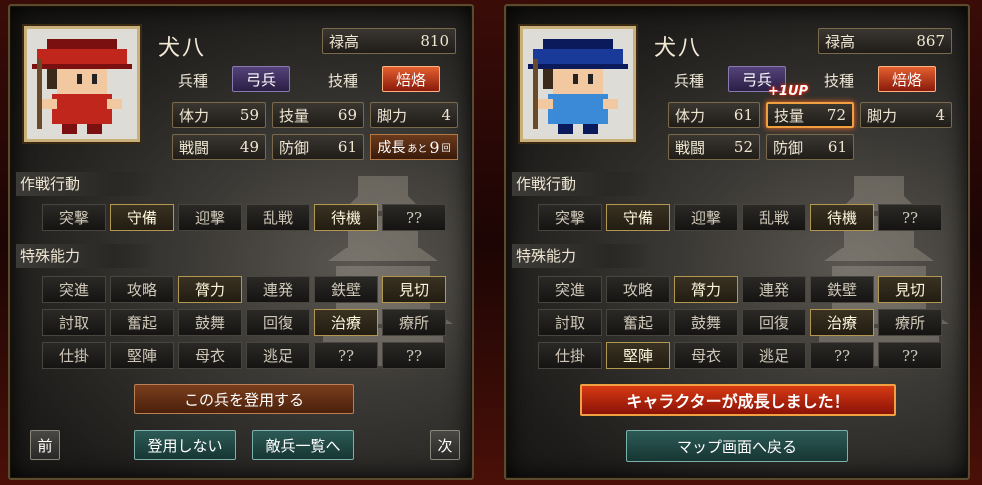 The width and height of the screenshot is (982, 485). I want to click on level-up-badge: +1UP, so click(788, 91).